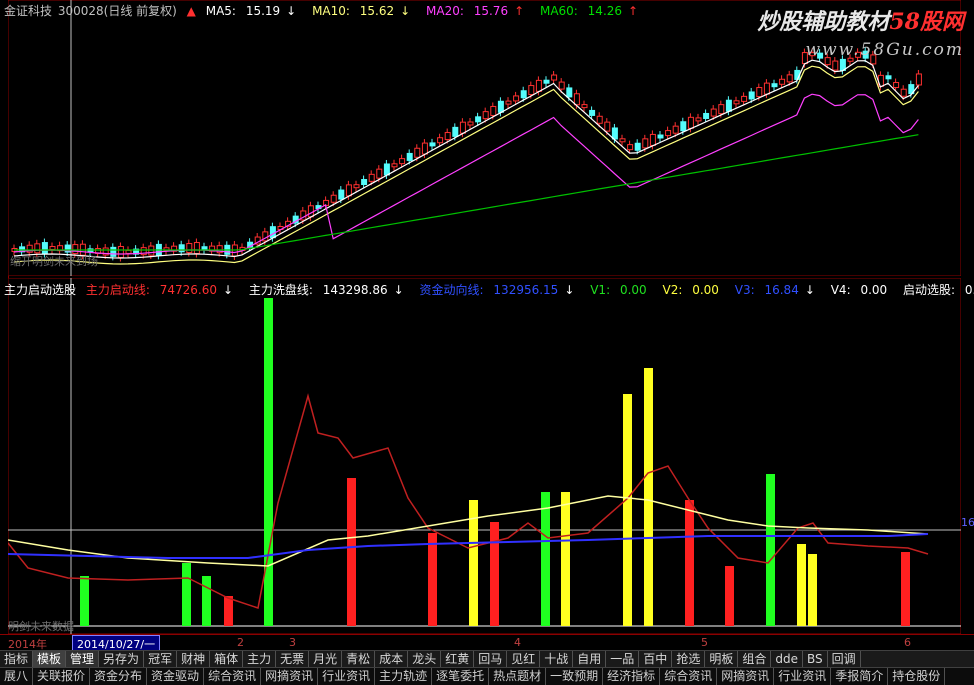 The height and width of the screenshot is (685, 974). Describe the element at coordinates (461, 676) in the screenshot. I see `function-item: 逐笔委托` at that location.